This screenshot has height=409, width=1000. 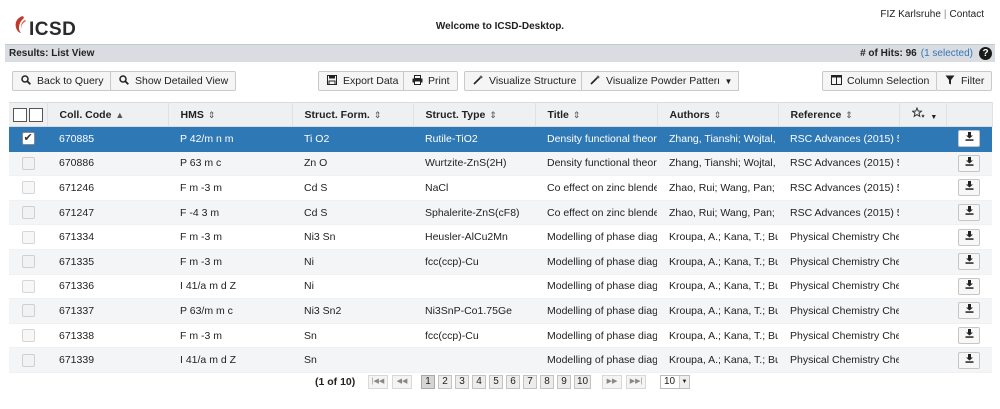 What do you see at coordinates (428, 382) in the screenshot?
I see `page-1-button: 1` at bounding box center [428, 382].